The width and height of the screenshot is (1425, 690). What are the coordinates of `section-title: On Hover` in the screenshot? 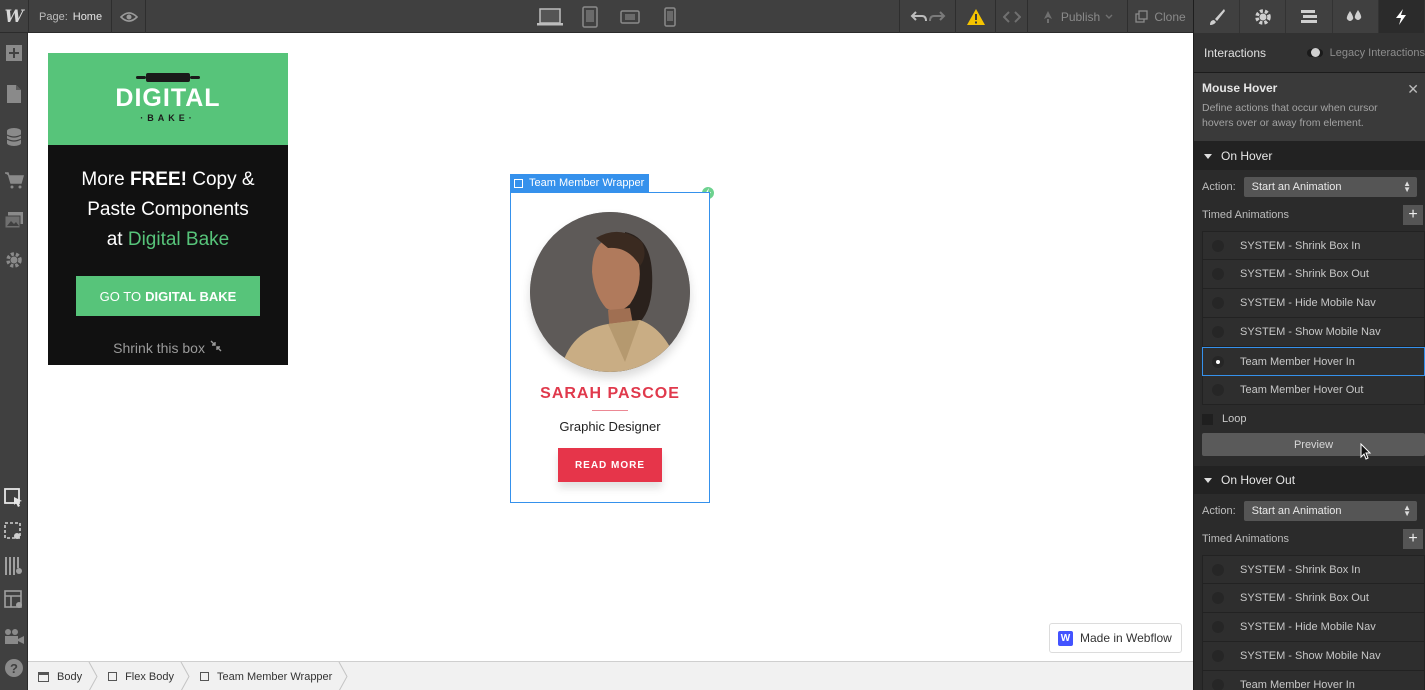 It's located at (1247, 156).